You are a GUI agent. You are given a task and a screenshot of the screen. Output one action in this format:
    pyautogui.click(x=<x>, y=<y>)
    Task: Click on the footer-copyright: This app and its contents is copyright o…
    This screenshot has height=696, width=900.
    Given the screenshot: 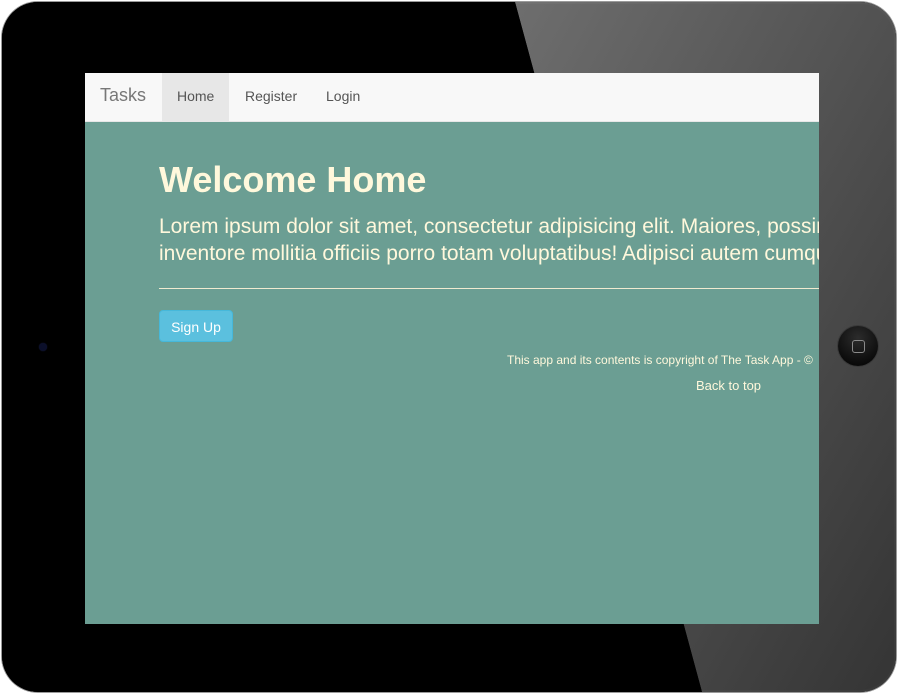 What is the action you would take?
    pyautogui.click(x=660, y=360)
    